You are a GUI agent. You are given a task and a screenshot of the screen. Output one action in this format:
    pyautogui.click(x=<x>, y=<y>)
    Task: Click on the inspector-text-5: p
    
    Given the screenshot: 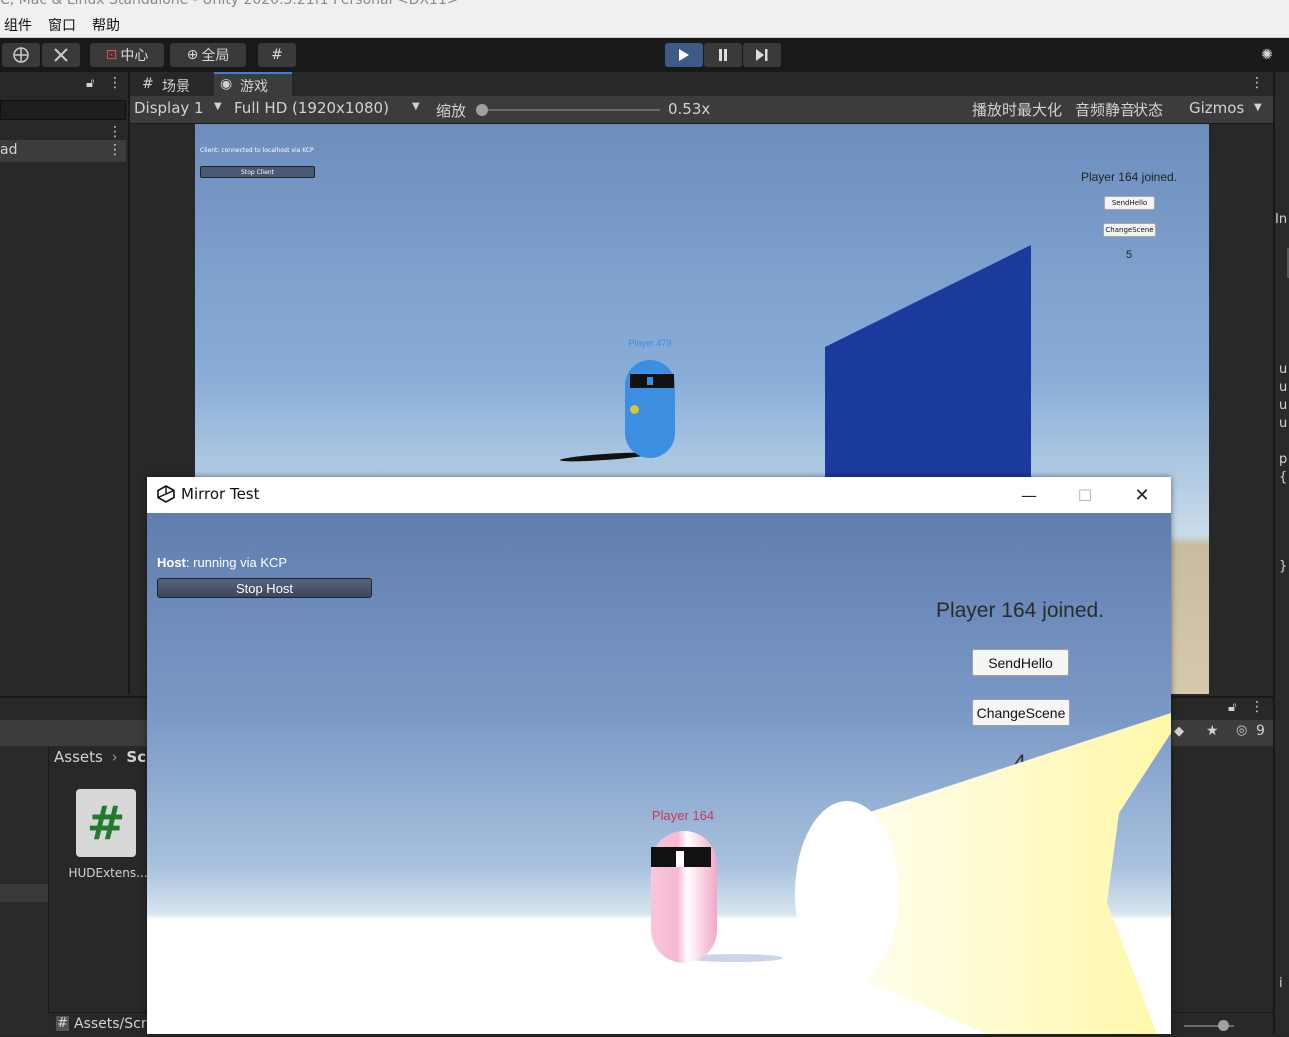 What is the action you would take?
    pyautogui.click(x=1283, y=459)
    